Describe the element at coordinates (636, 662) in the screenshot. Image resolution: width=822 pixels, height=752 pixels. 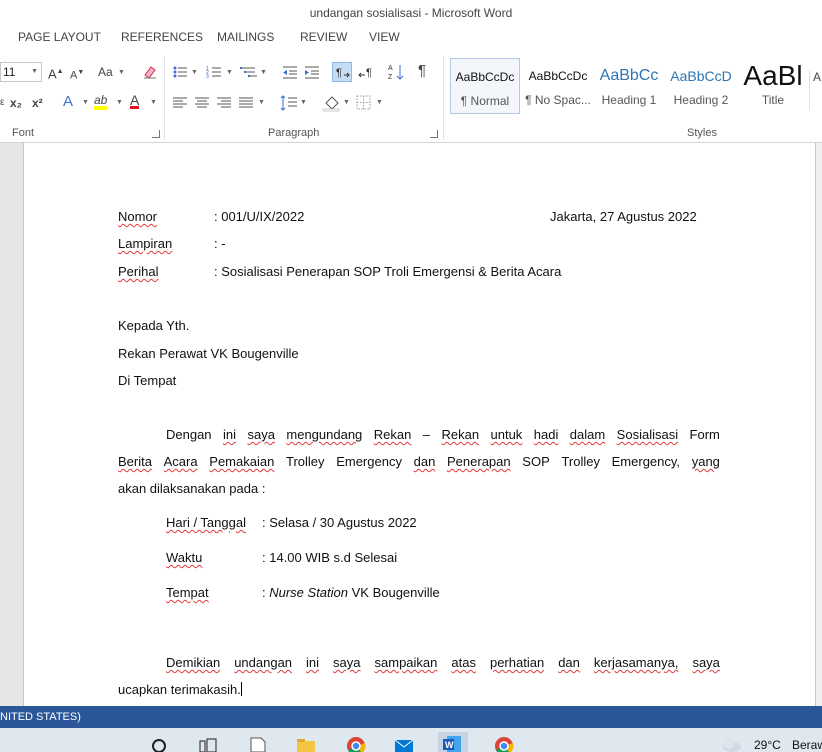
I see `word: kerjasamanya,` at that location.